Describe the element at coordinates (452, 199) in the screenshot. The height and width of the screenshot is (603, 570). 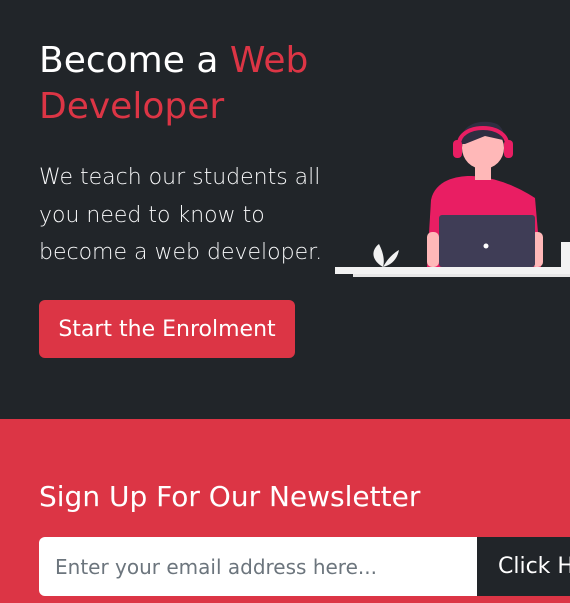
I see `developer-at-laptop-illustration` at that location.